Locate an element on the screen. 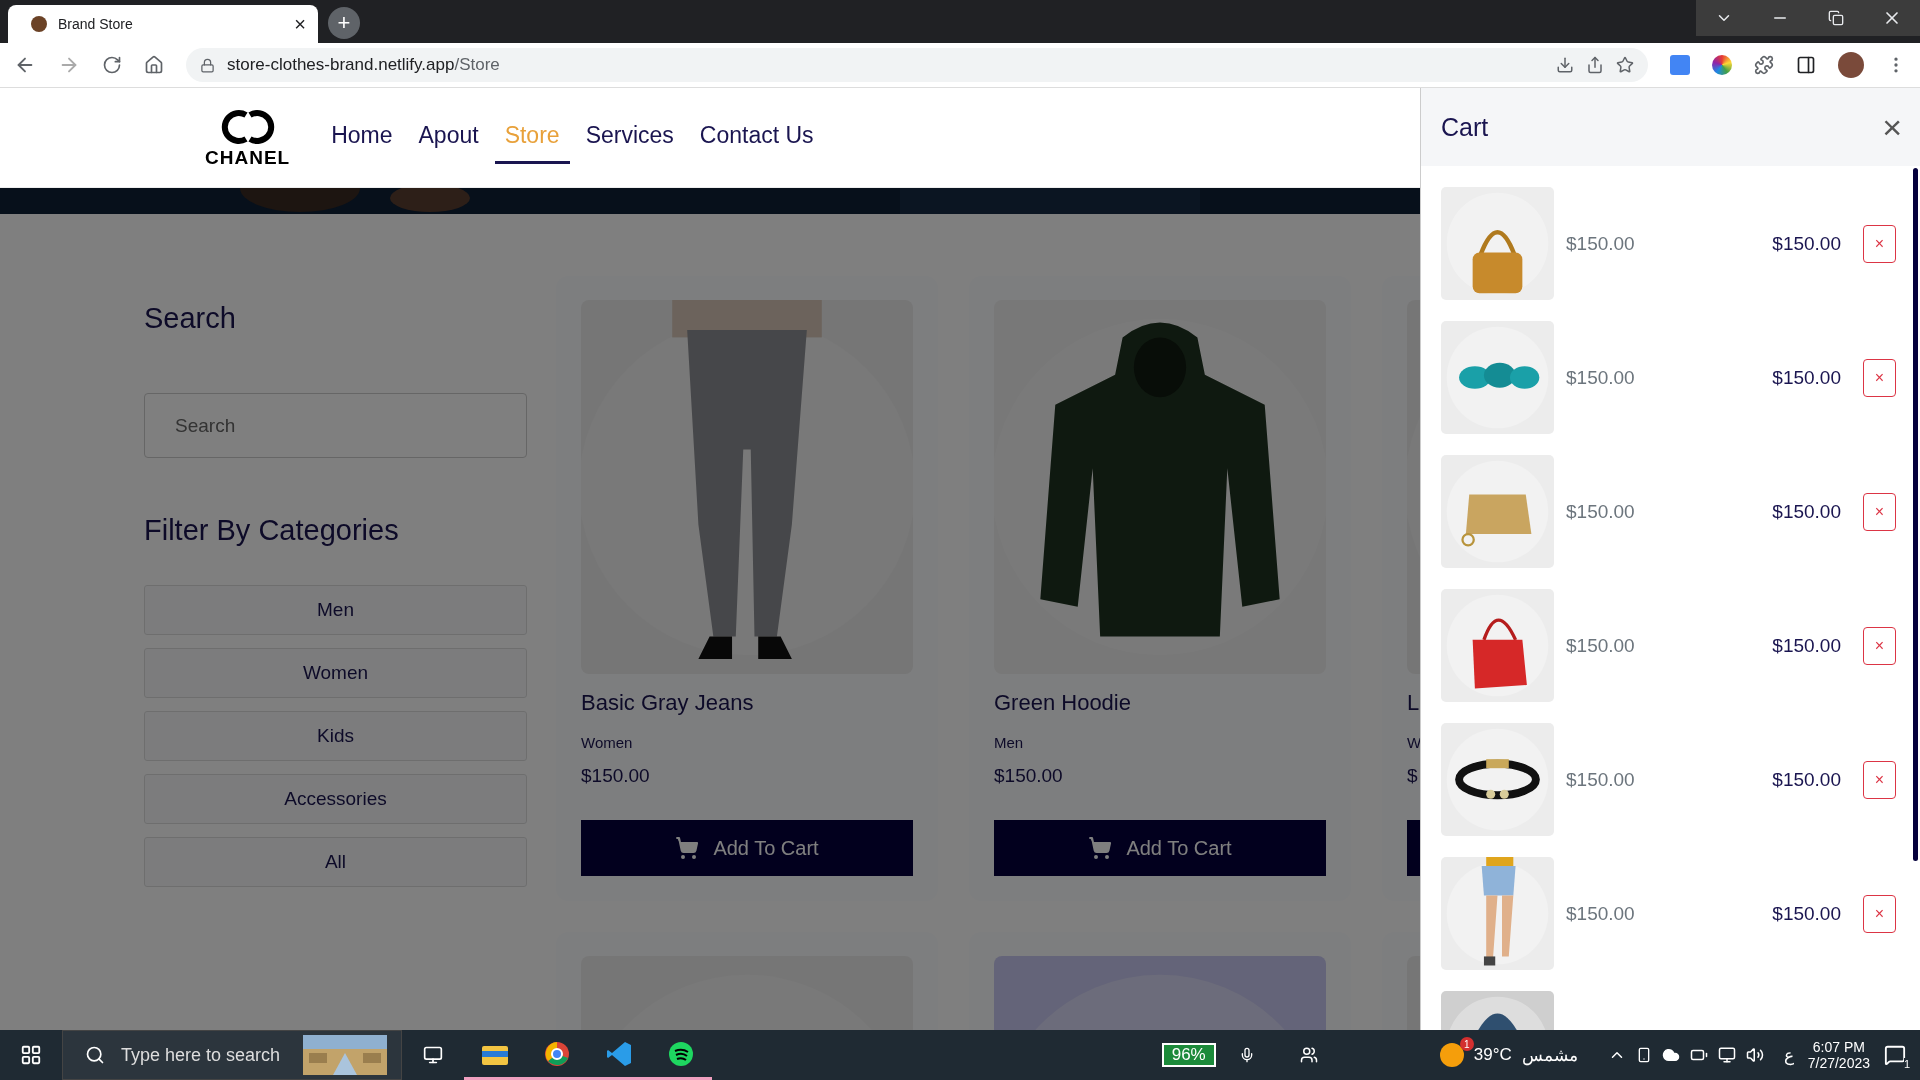 Image resolution: width=1920 pixels, height=1080 pixels. product-title: Green Hoodie is located at coordinates (1063, 703).